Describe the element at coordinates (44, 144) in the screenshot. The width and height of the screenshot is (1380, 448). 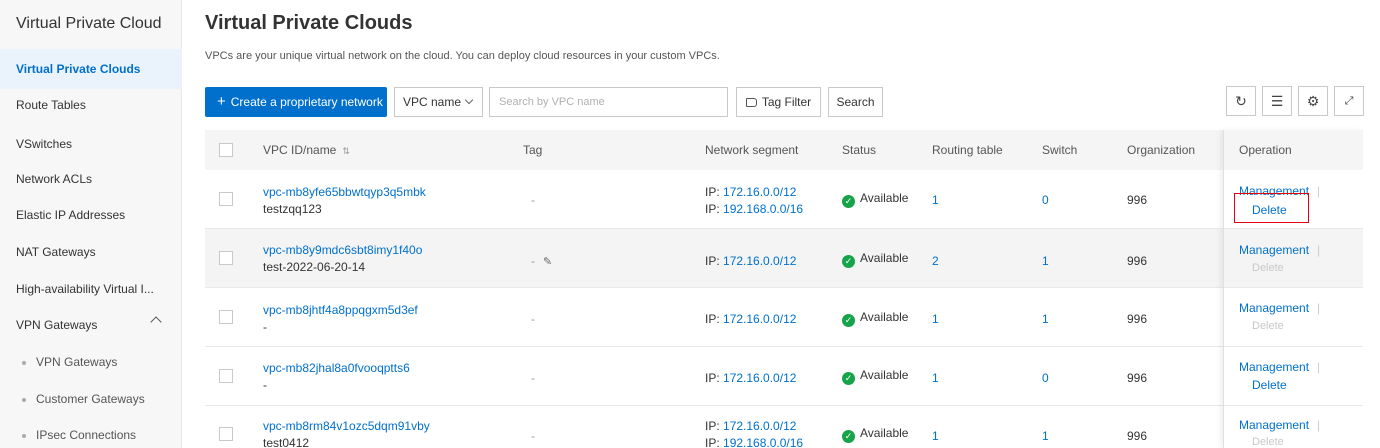
I see `sidebar-item-vswitches: VSwitches` at that location.